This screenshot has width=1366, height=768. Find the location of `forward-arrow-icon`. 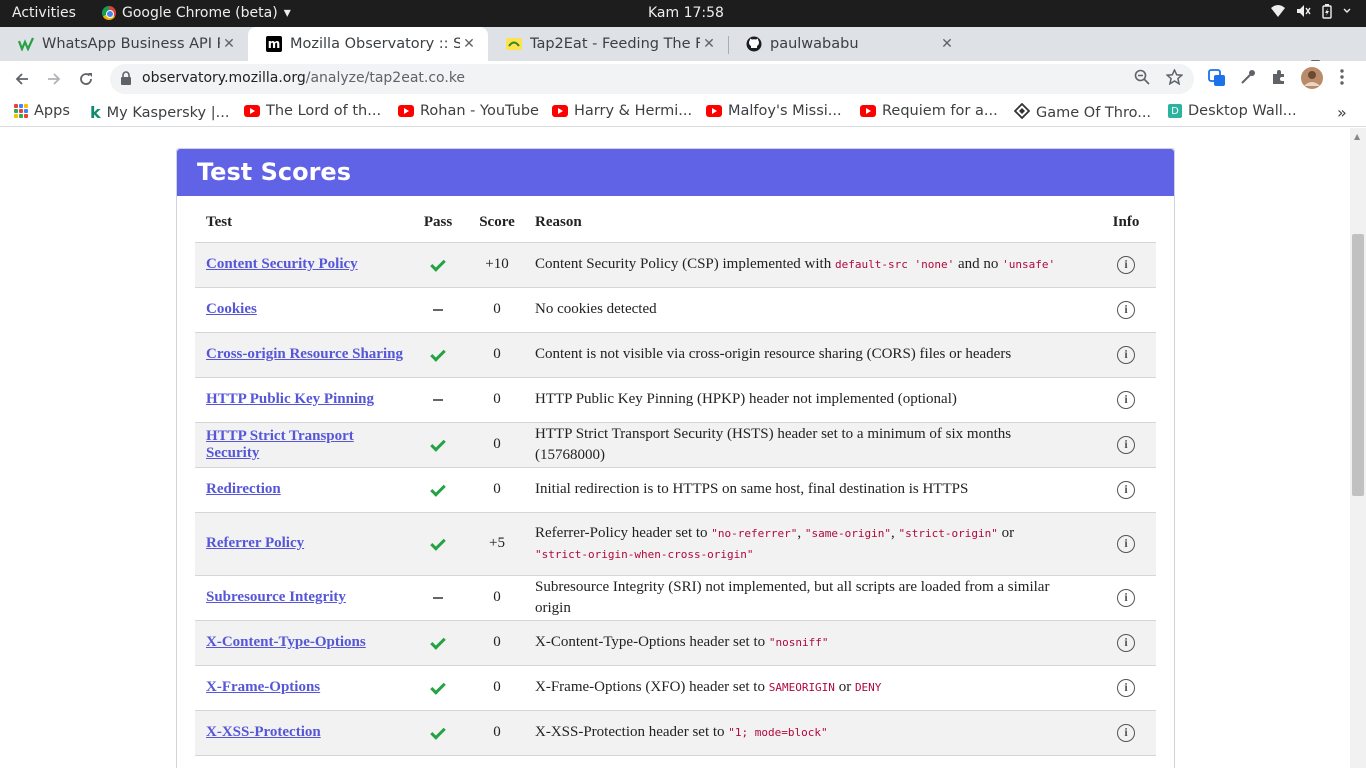

forward-arrow-icon is located at coordinates (54, 79).